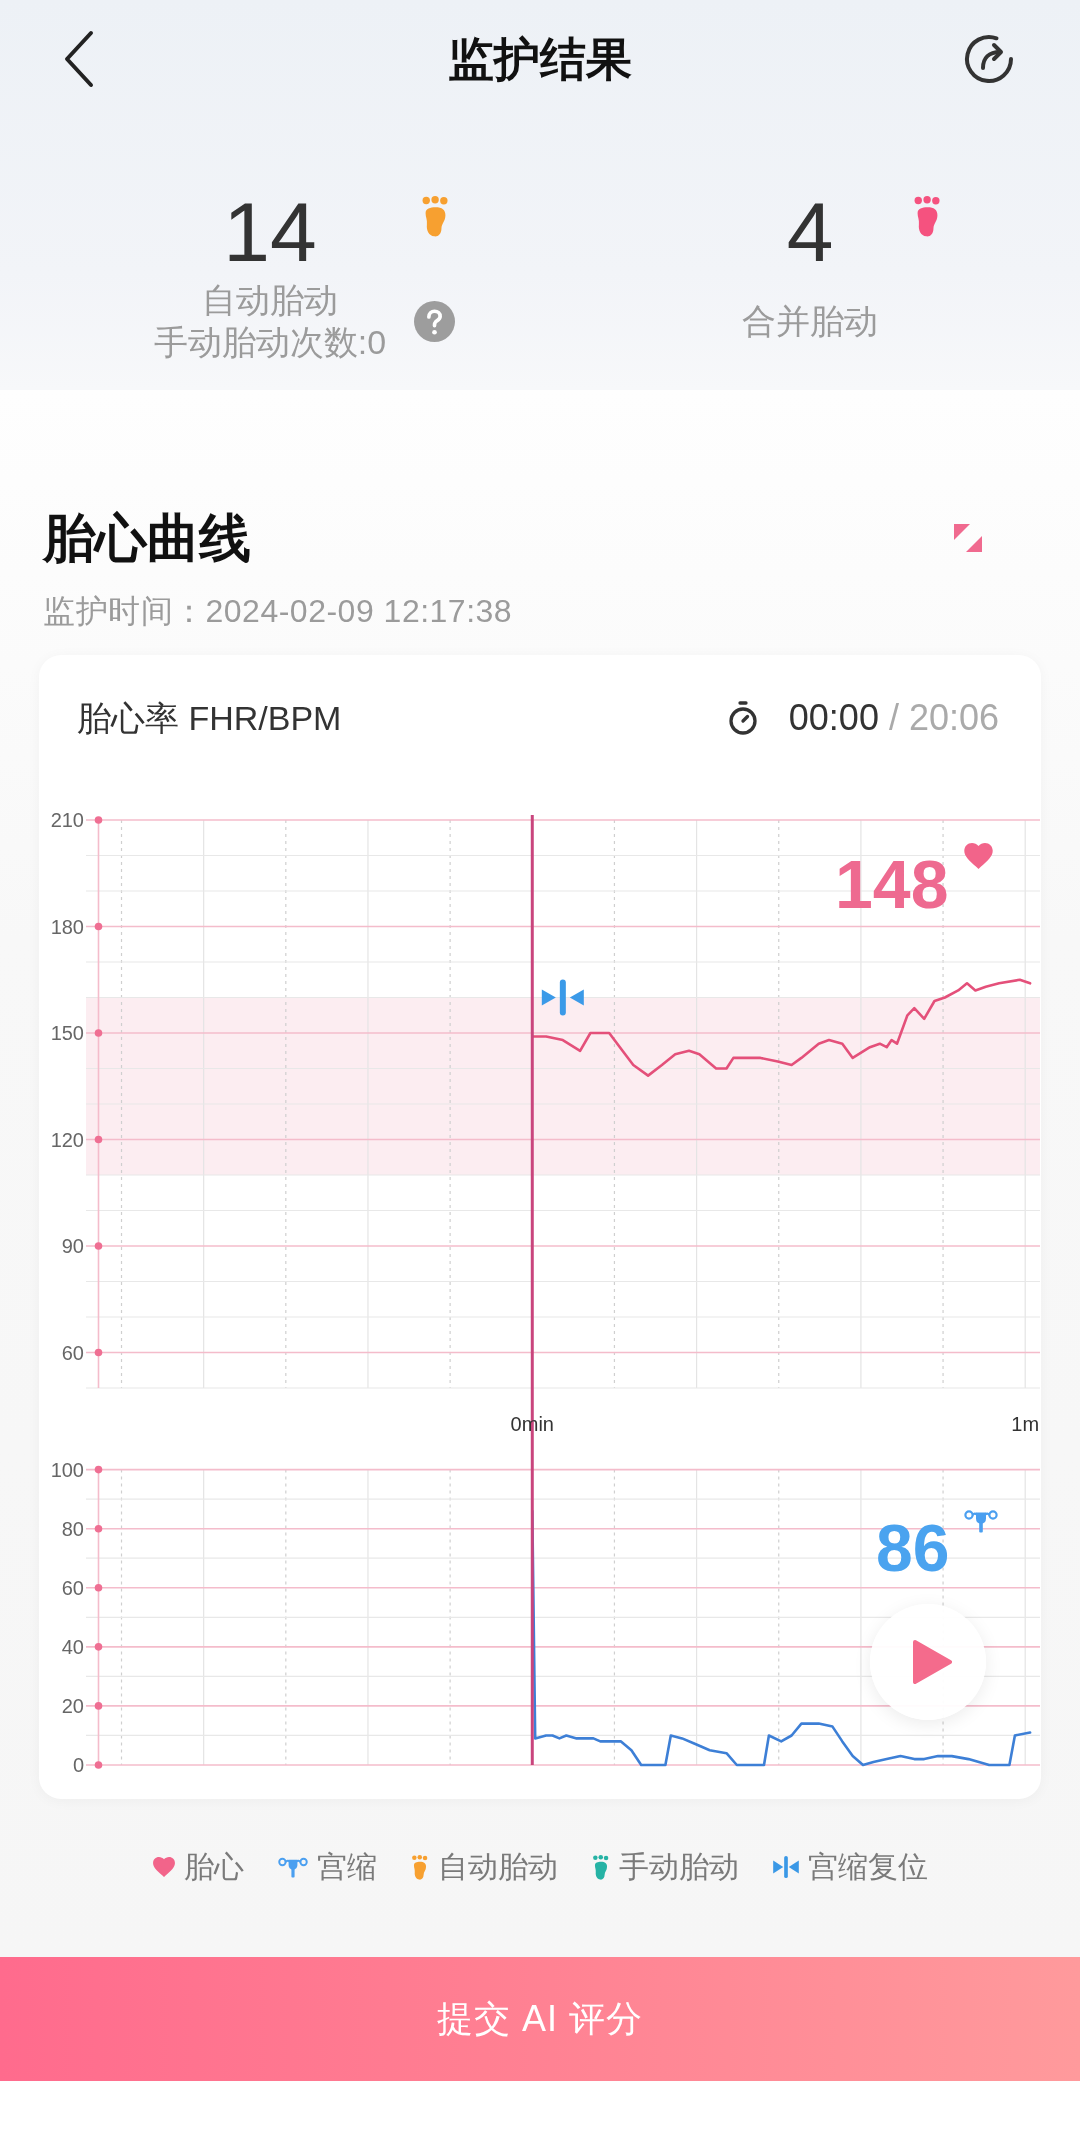 Image resolution: width=1080 pixels, height=2145 pixels. Describe the element at coordinates (72, 1528) in the screenshot. I see `y-axis-label: 80` at that location.